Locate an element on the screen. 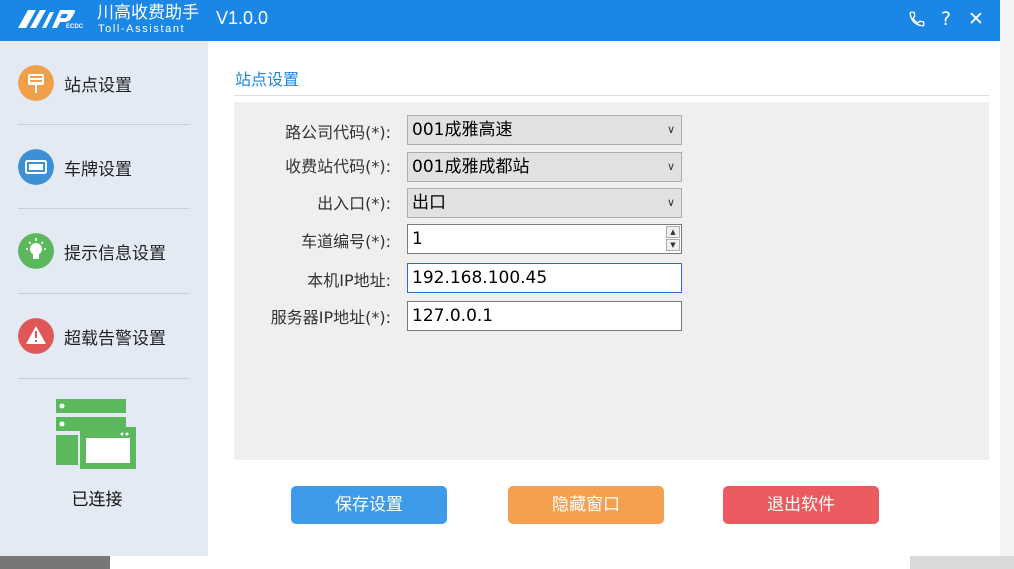 This screenshot has width=1014, height=569. page-title: 站点设置 is located at coordinates (267, 79).